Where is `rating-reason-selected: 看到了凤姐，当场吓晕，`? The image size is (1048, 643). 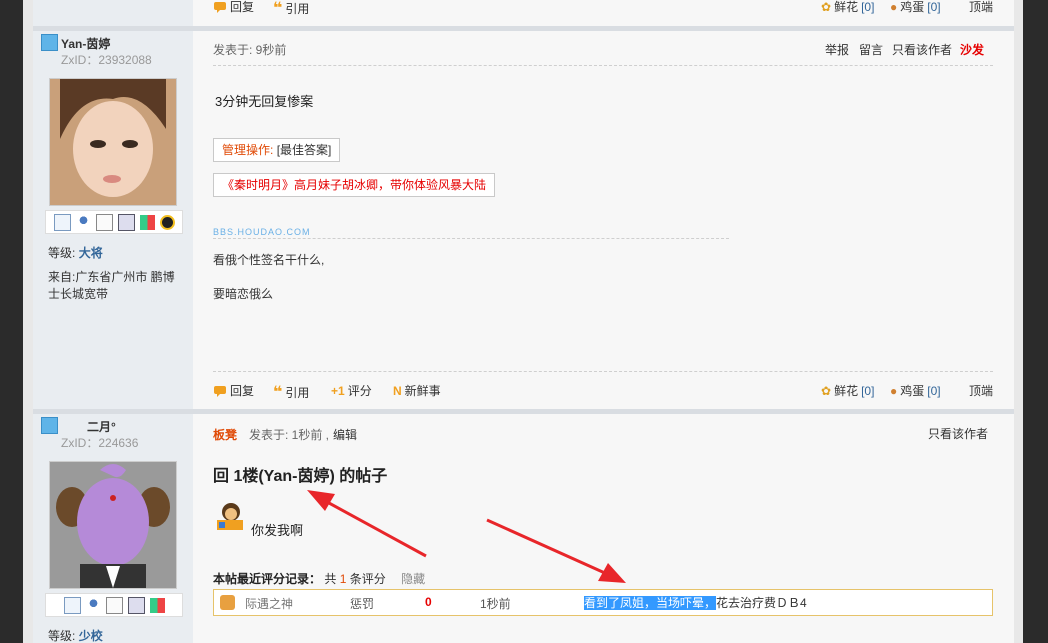
rating-reason-selected: 看到了凤姐，当场吓晕， is located at coordinates (650, 603).